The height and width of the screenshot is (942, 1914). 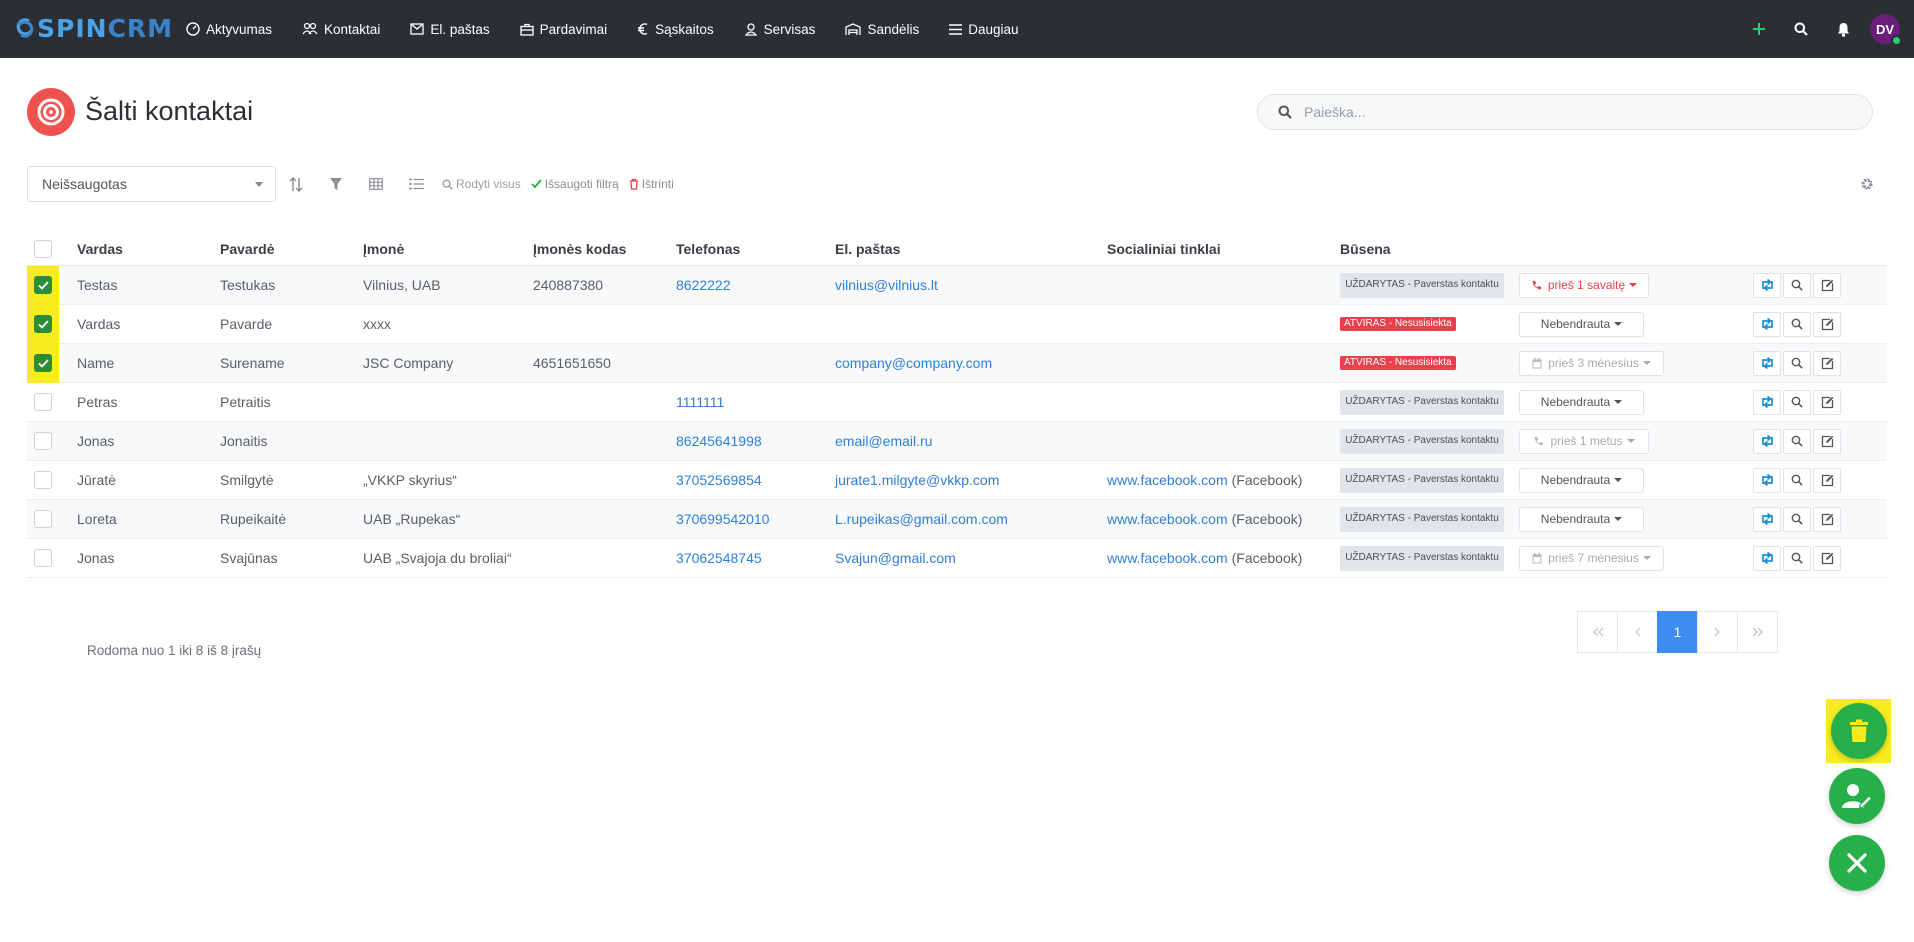 What do you see at coordinates (1757, 632) in the screenshot?
I see `last-page-button` at bounding box center [1757, 632].